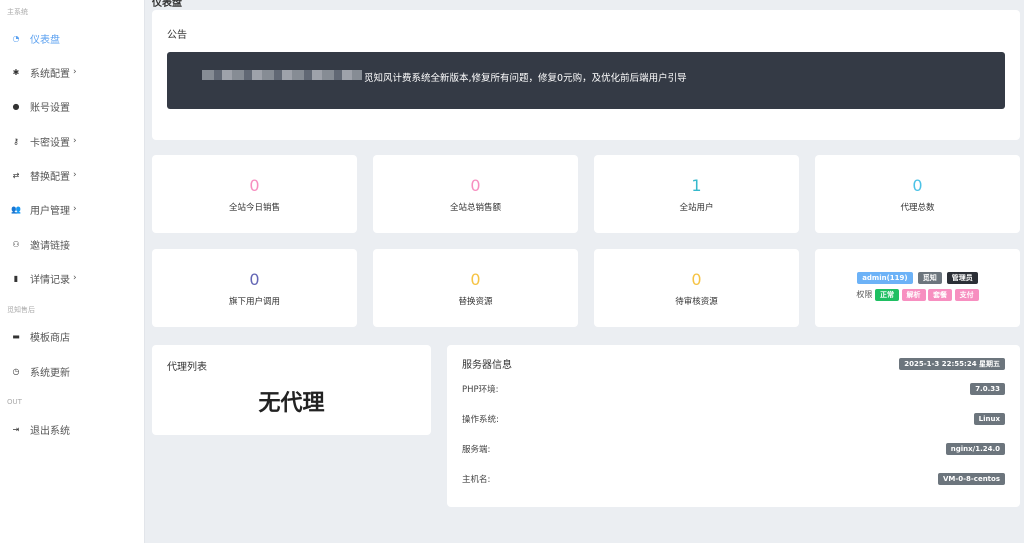  I want to click on sidebar-item-label: 系统更新, so click(50, 373).